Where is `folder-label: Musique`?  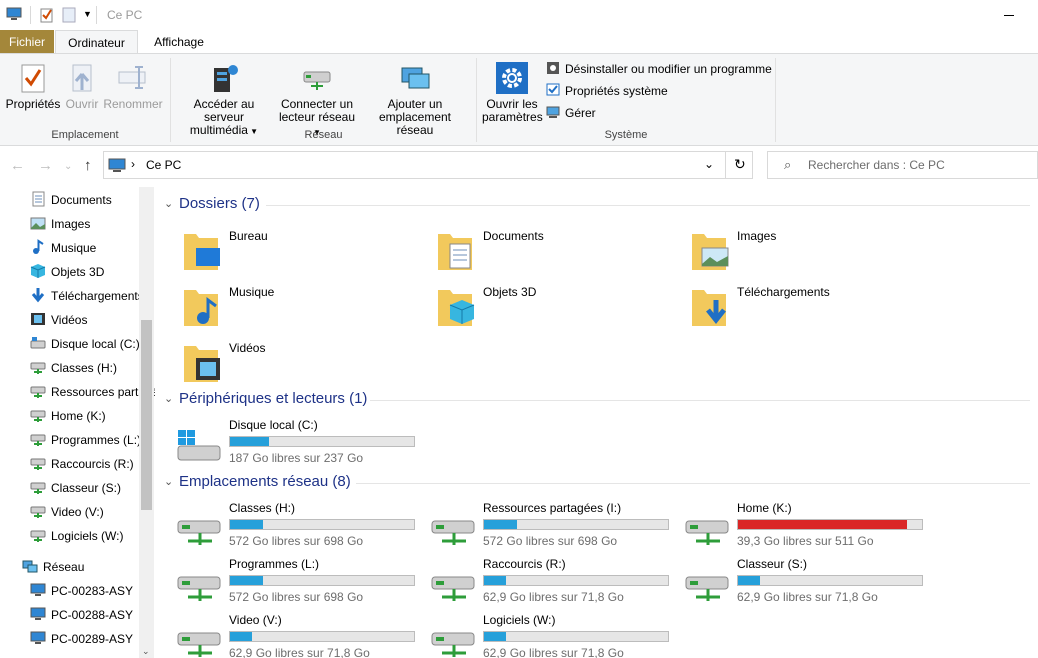
folder-label: Musique is located at coordinates (252, 292).